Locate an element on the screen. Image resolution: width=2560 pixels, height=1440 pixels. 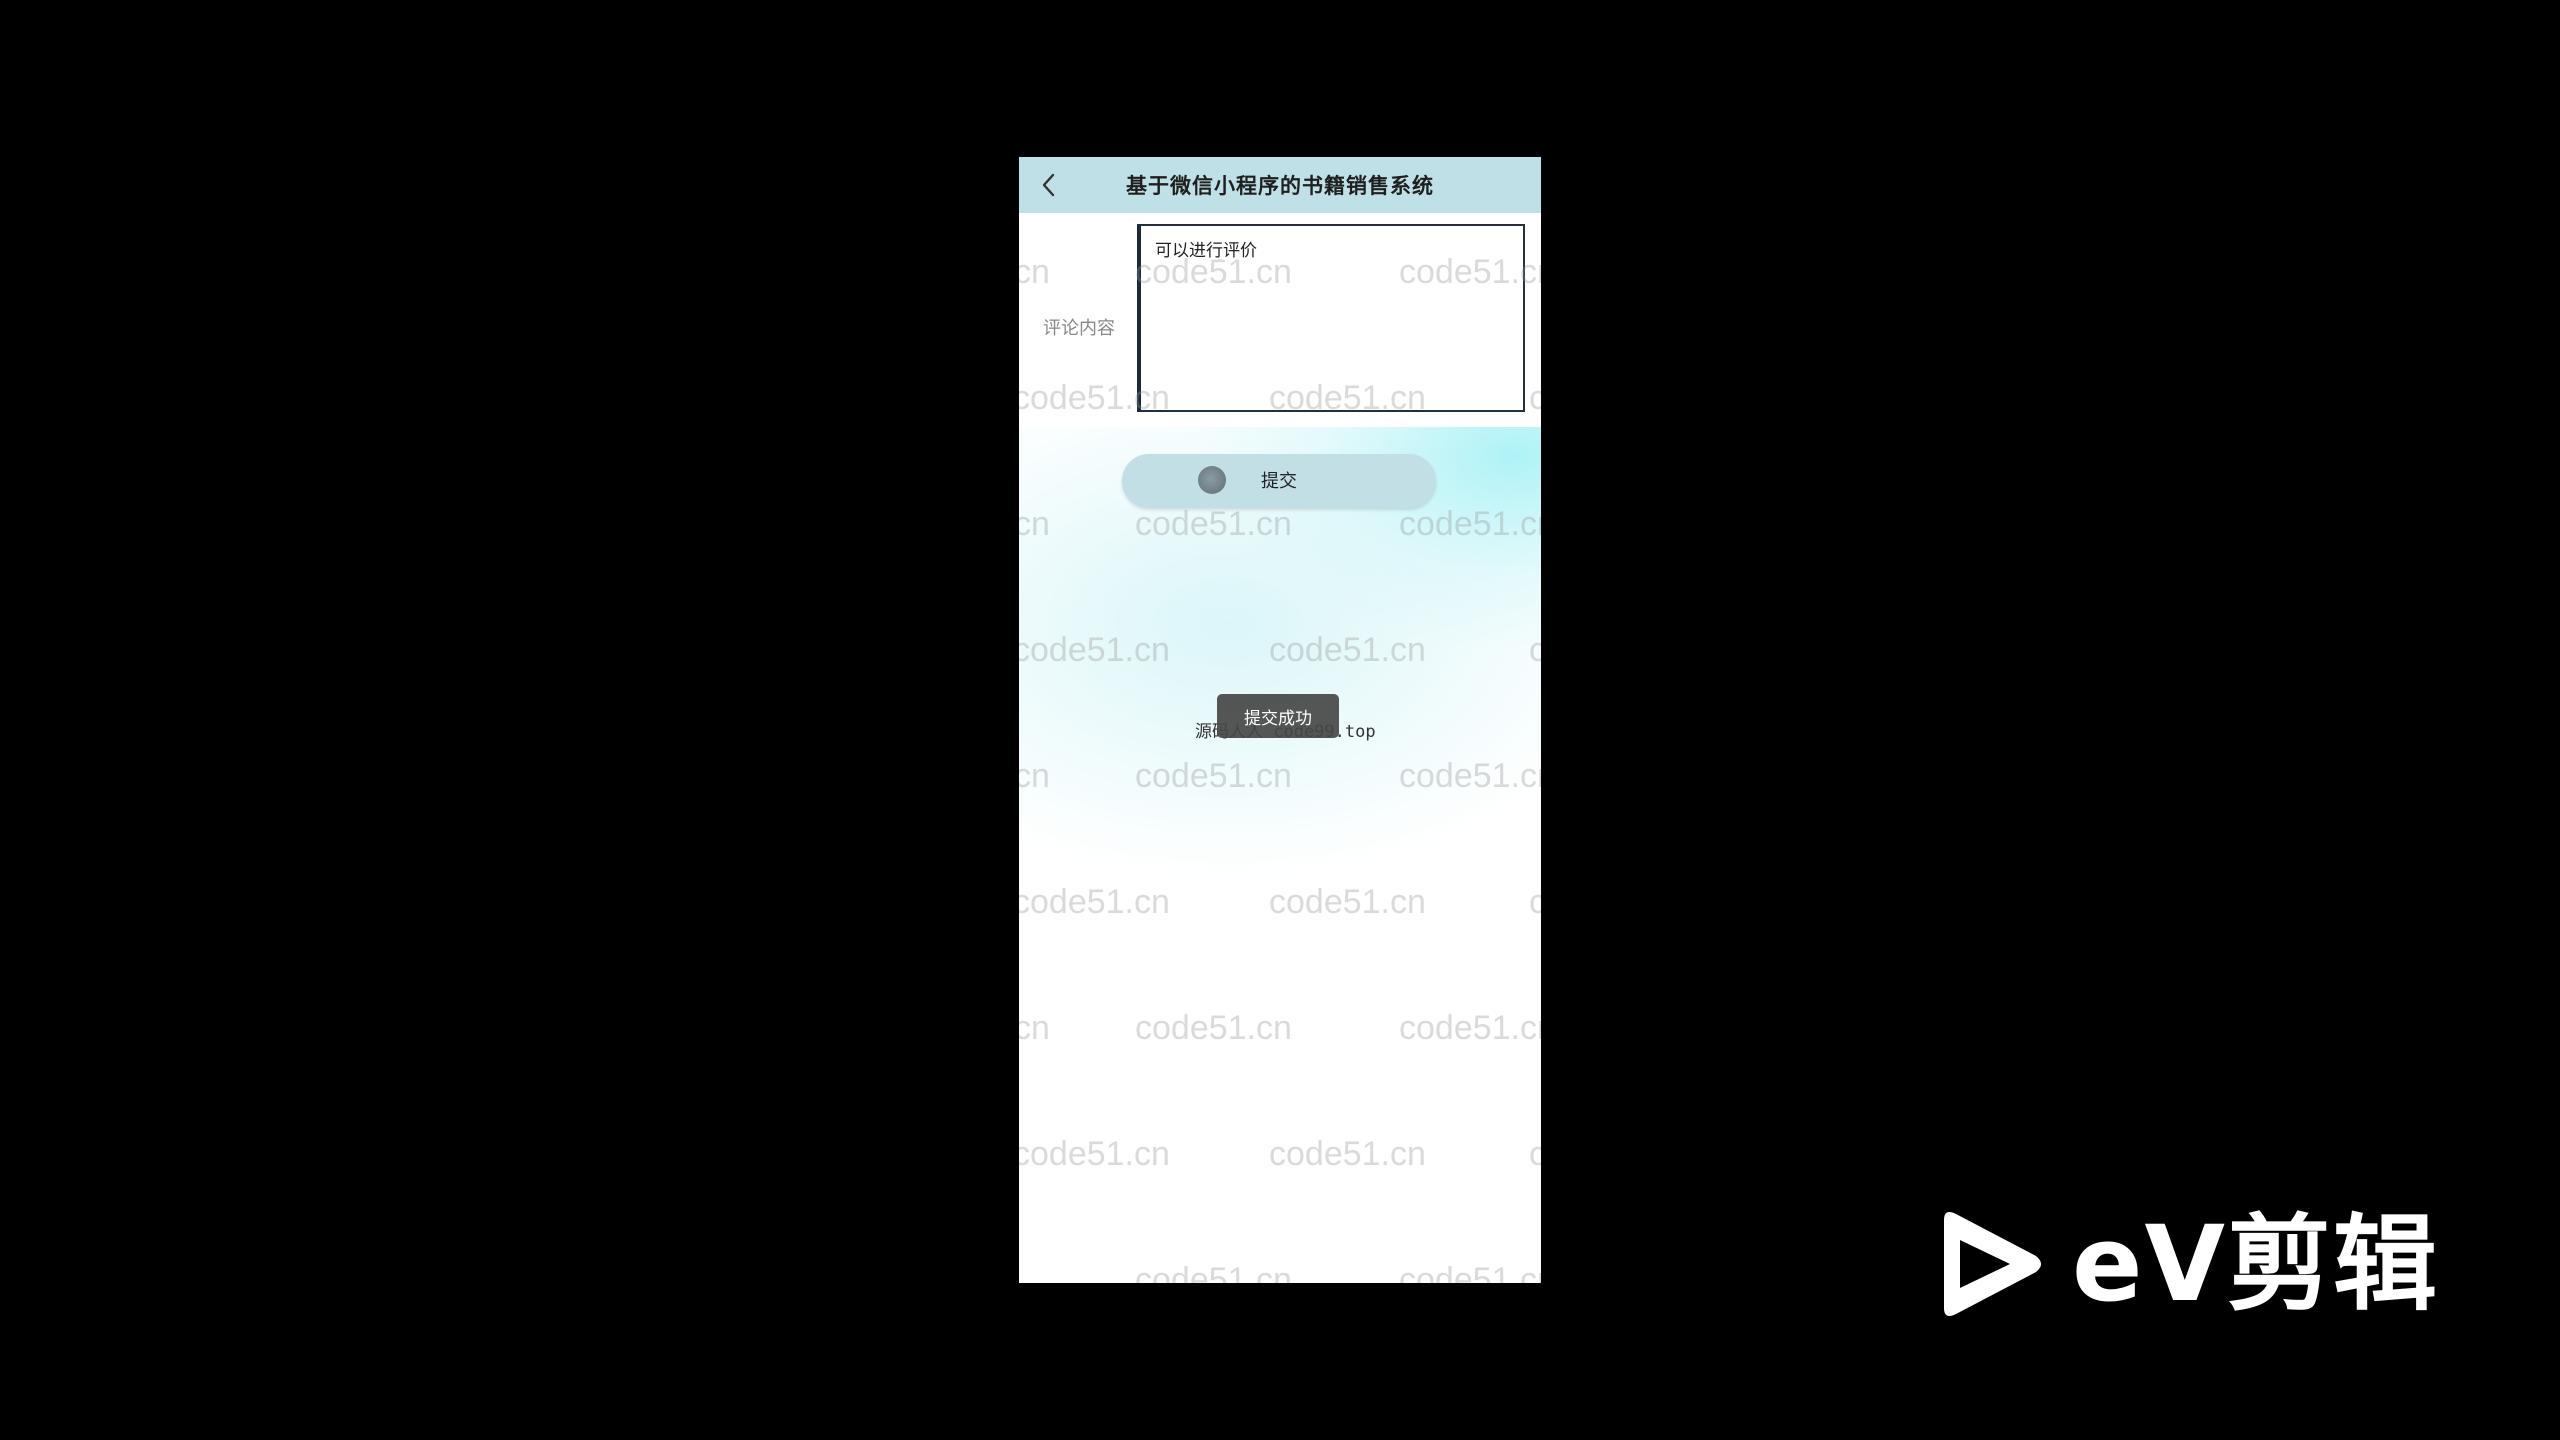
submit-button: 提交 is located at coordinates (1279, 481).